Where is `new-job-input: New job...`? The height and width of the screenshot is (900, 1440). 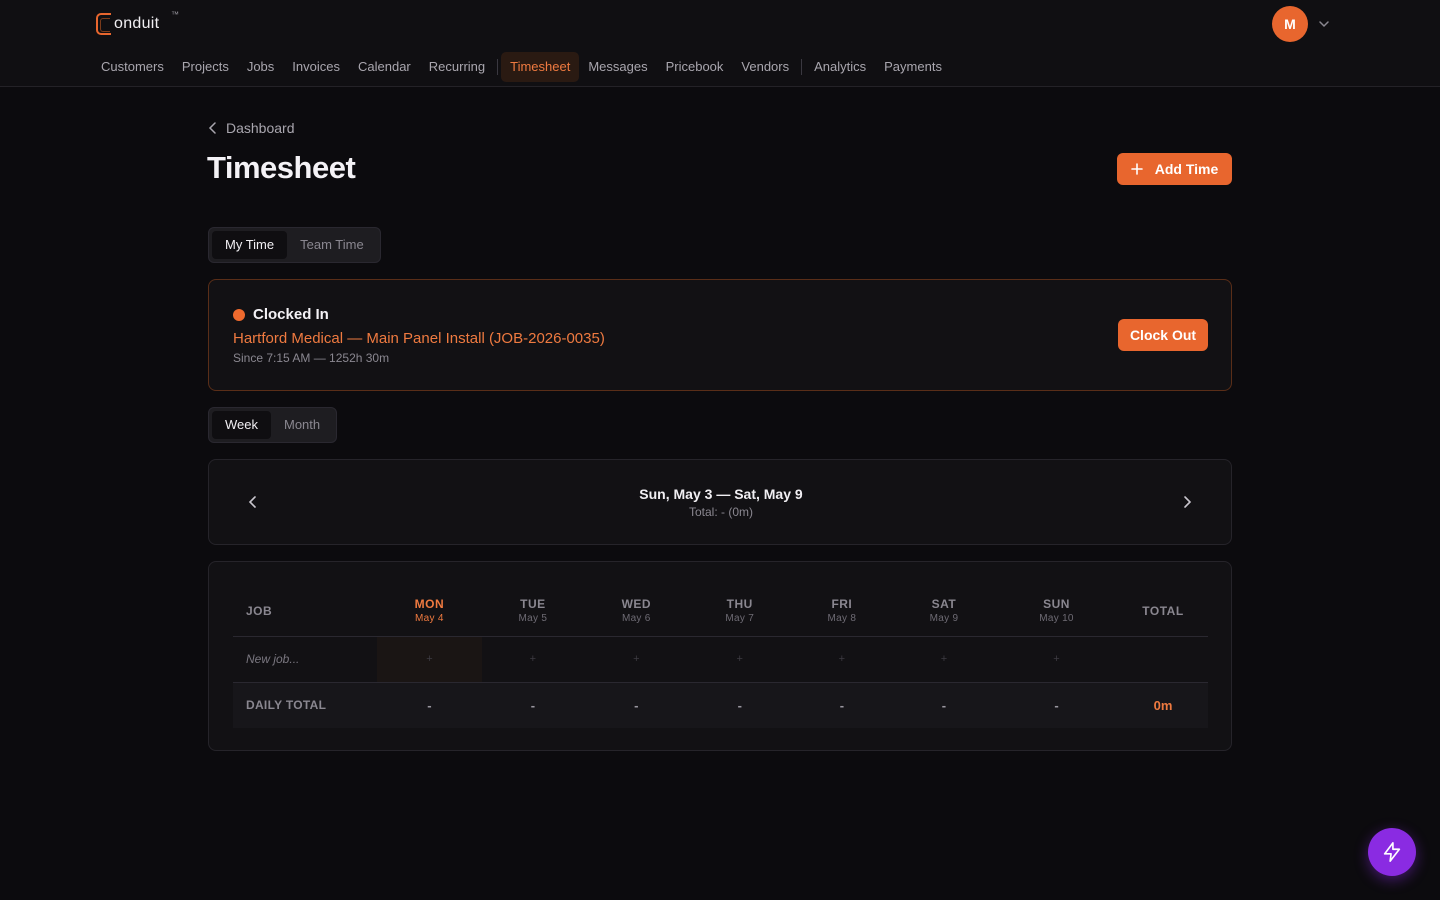
new-job-input: New job... is located at coordinates (305, 659).